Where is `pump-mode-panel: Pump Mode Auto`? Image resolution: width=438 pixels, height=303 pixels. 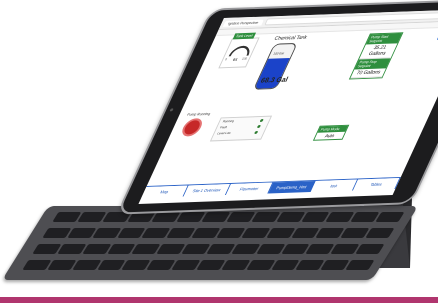
pump-mode-panel: Pump Mode Auto is located at coordinates (331, 132).